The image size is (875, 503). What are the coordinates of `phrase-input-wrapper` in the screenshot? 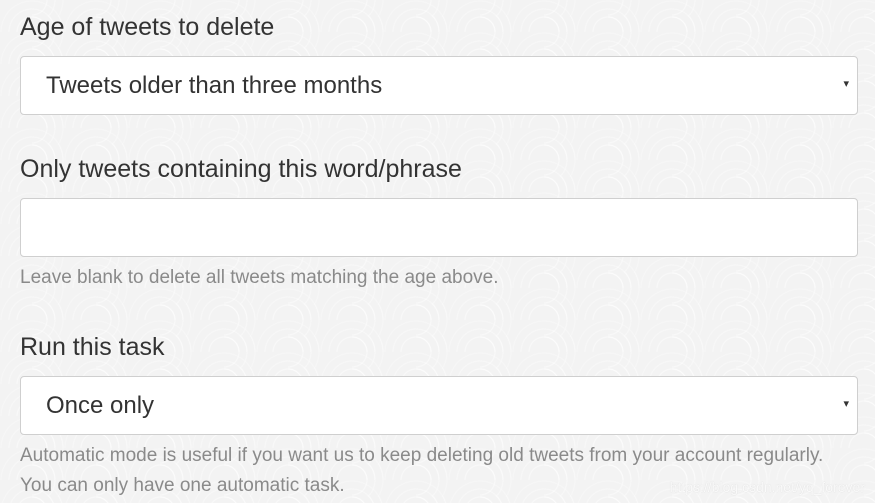 It's located at (439, 227).